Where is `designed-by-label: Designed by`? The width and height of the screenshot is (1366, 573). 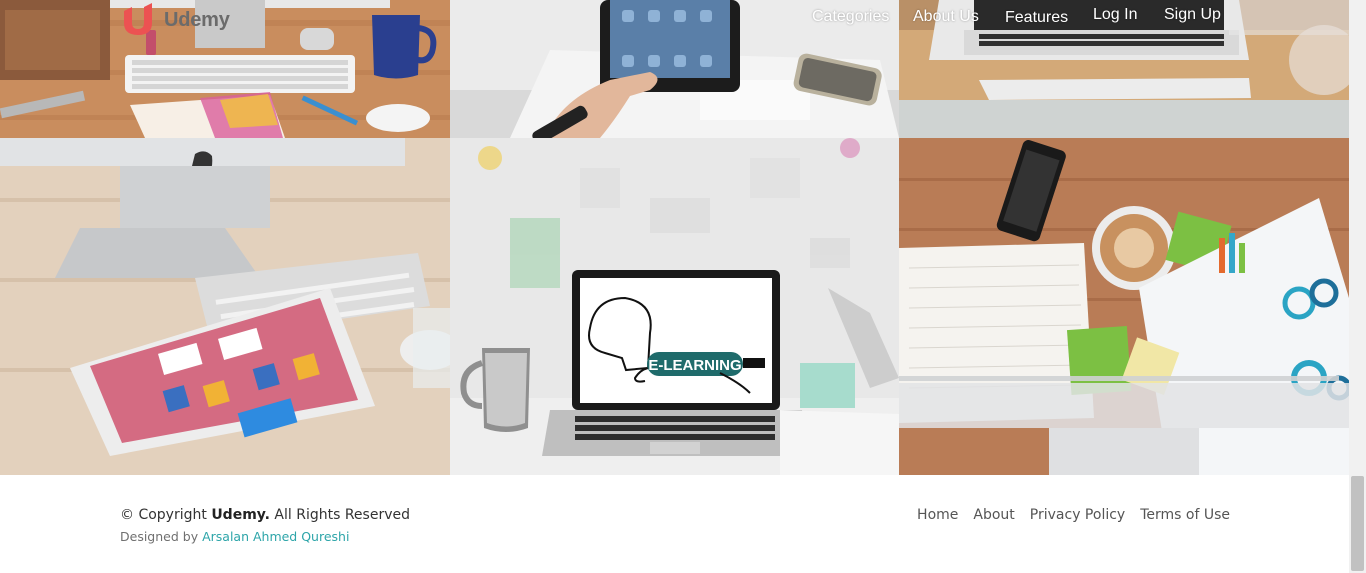
designed-by-label: Designed by is located at coordinates (159, 536).